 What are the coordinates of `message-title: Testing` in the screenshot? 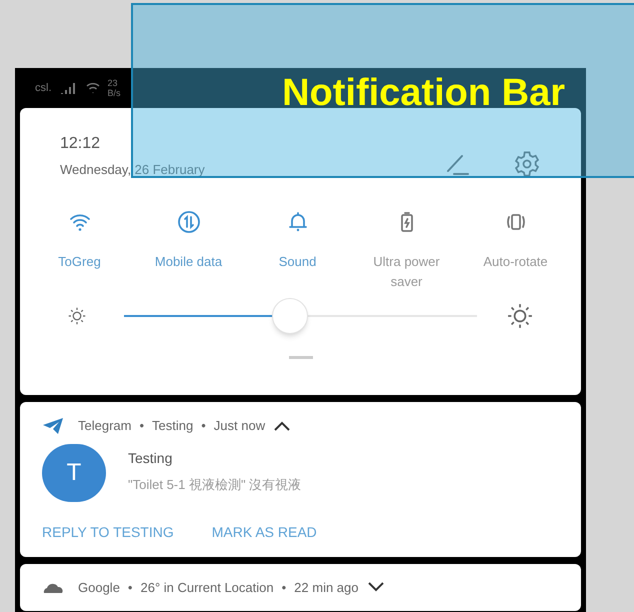 It's located at (151, 458).